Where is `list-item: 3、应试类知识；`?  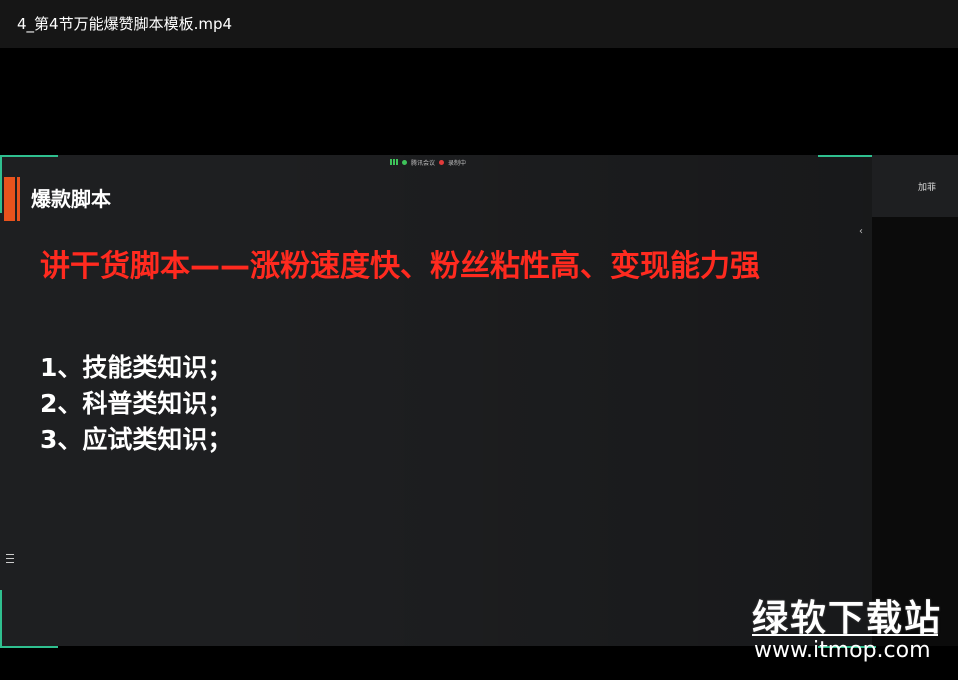 list-item: 3、应试类知识； is located at coordinates (136, 439).